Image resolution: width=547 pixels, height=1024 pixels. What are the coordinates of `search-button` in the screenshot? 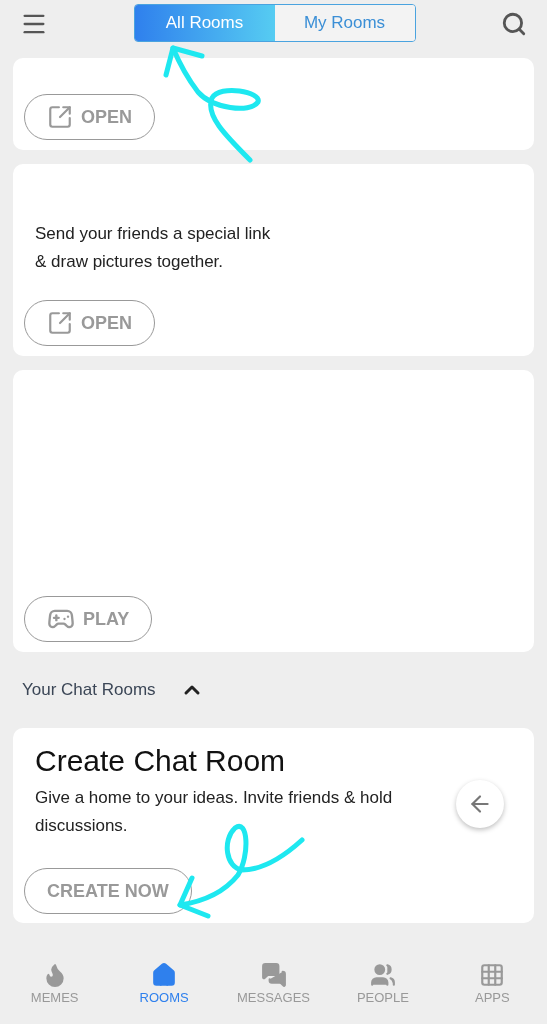 It's located at (514, 24).